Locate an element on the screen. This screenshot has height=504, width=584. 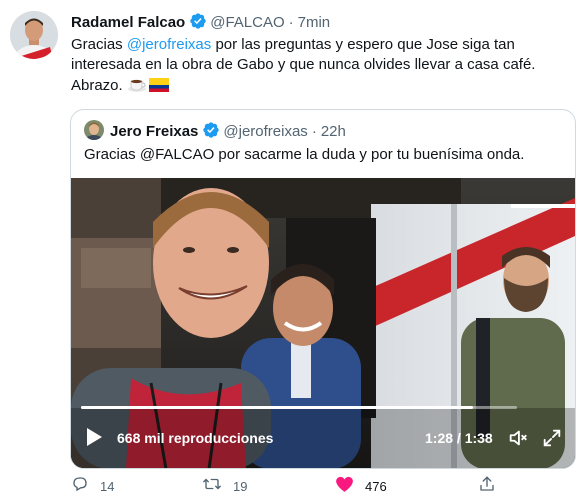
author-name: Radamel Falcao is located at coordinates (128, 22).